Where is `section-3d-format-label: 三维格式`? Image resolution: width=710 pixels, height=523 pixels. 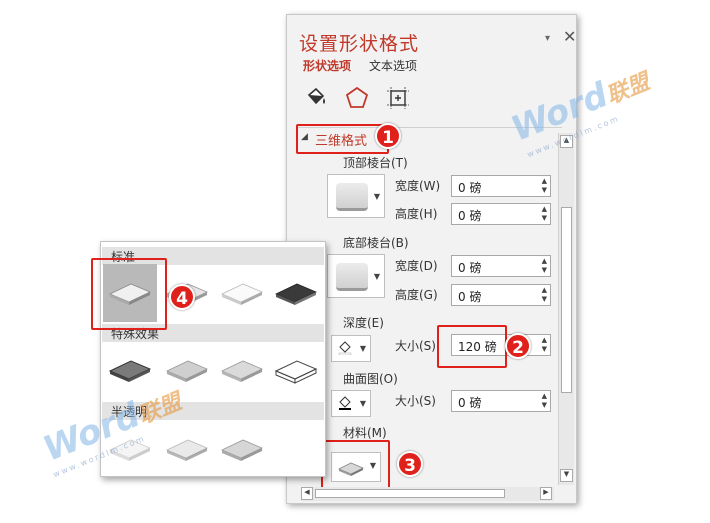 section-3d-format-label: 三维格式 is located at coordinates (341, 139).